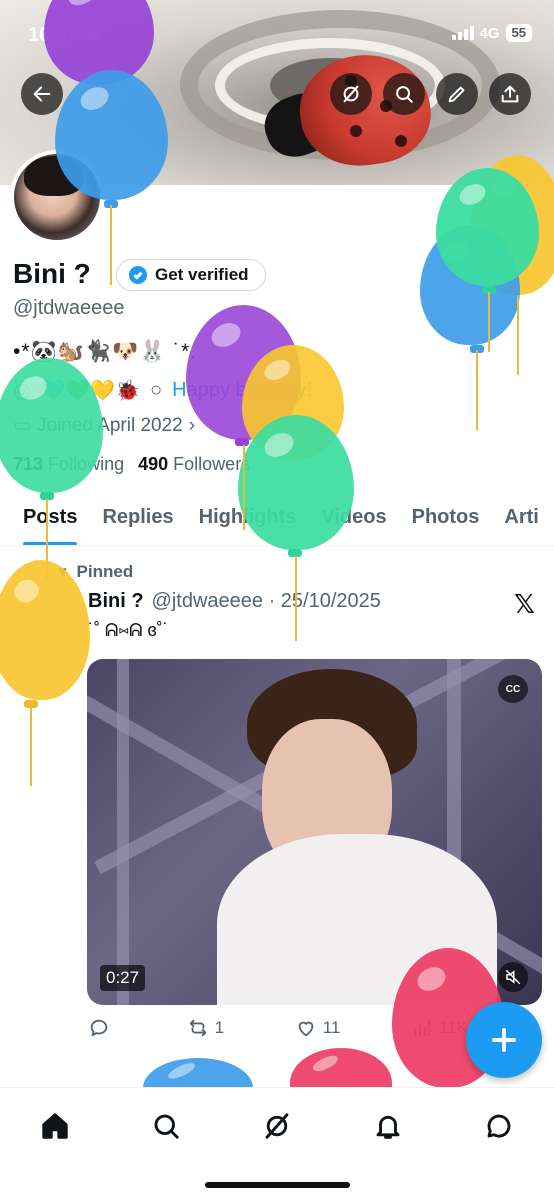 The image size is (554, 1199). I want to click on search-button, so click(404, 94).